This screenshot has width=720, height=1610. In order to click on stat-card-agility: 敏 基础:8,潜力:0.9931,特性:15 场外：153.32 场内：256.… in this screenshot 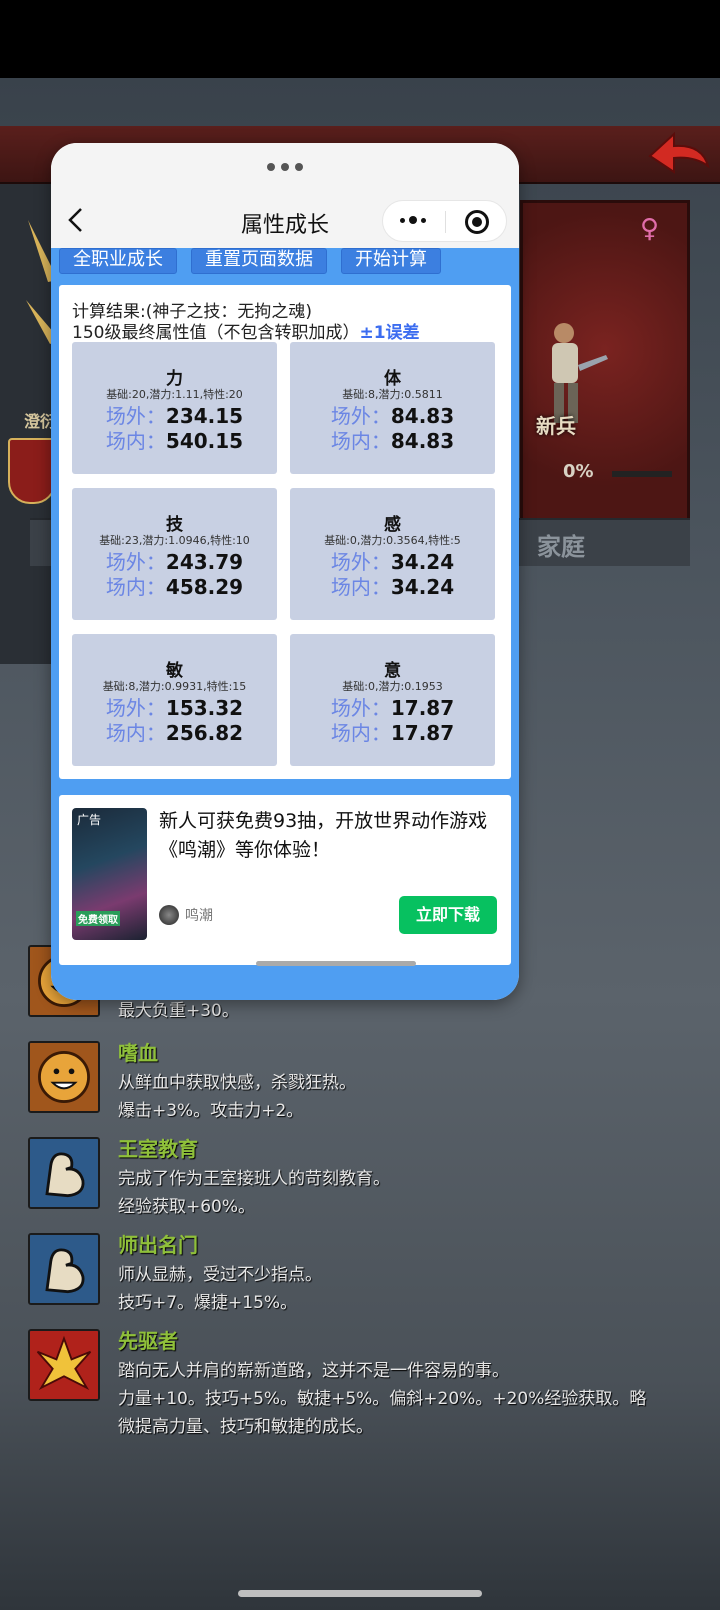, I will do `click(174, 700)`.